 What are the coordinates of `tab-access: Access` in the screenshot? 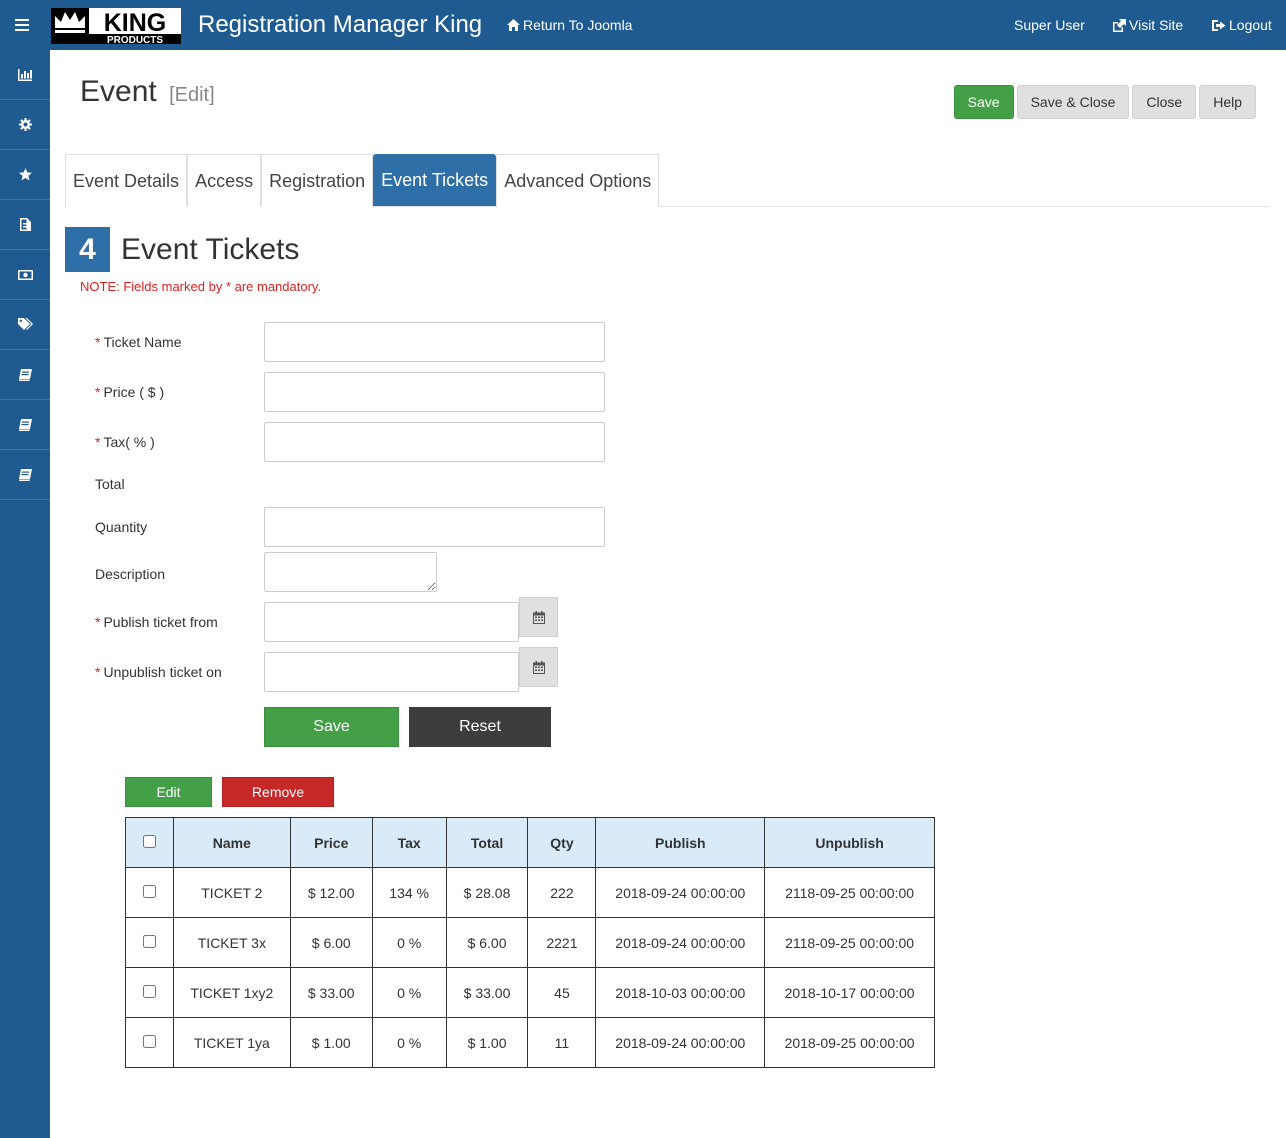 It's located at (224, 180).